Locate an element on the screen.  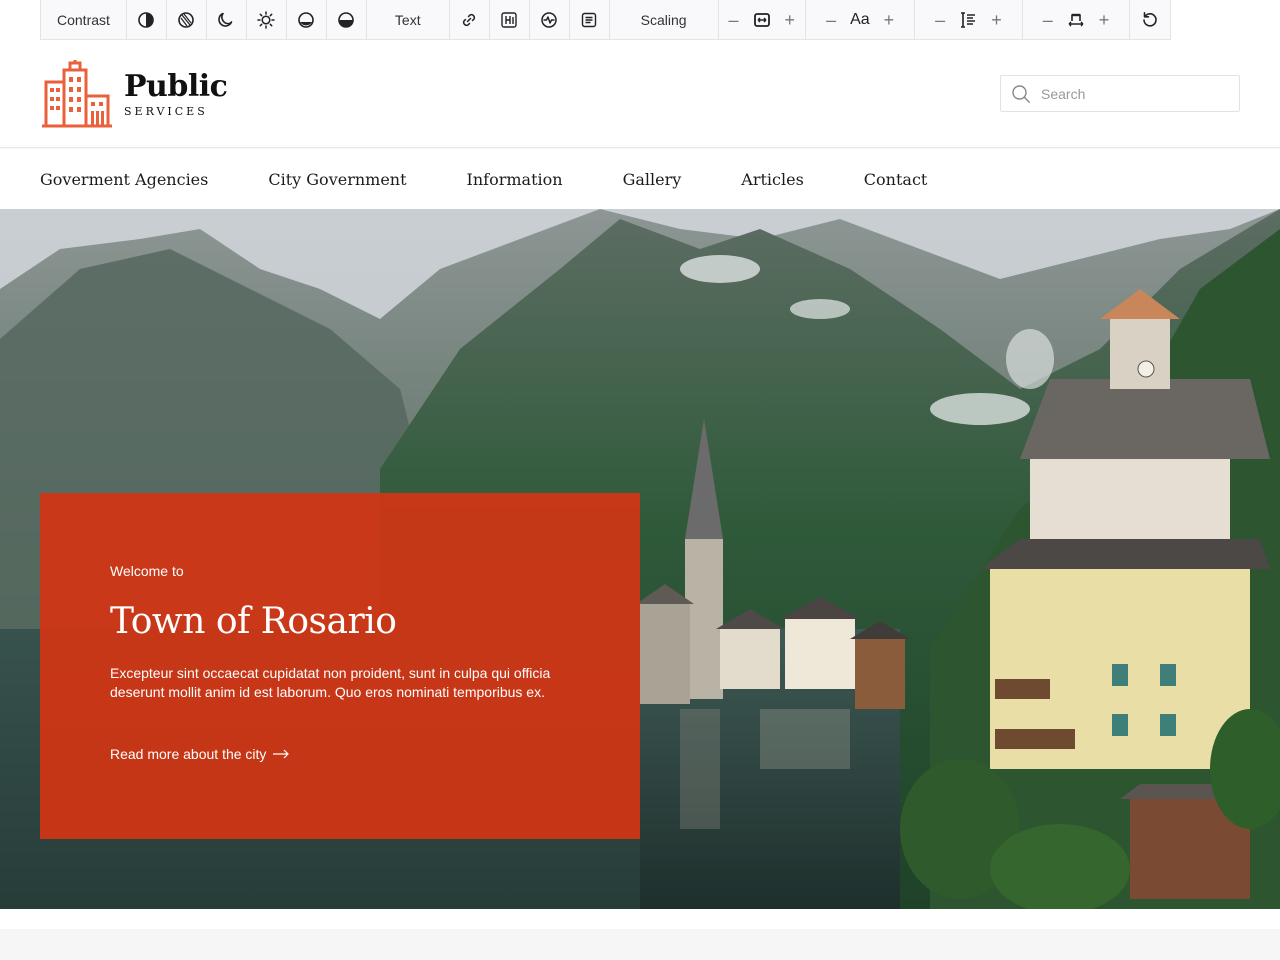
font-size-increase-button: + is located at coordinates (889, 20).